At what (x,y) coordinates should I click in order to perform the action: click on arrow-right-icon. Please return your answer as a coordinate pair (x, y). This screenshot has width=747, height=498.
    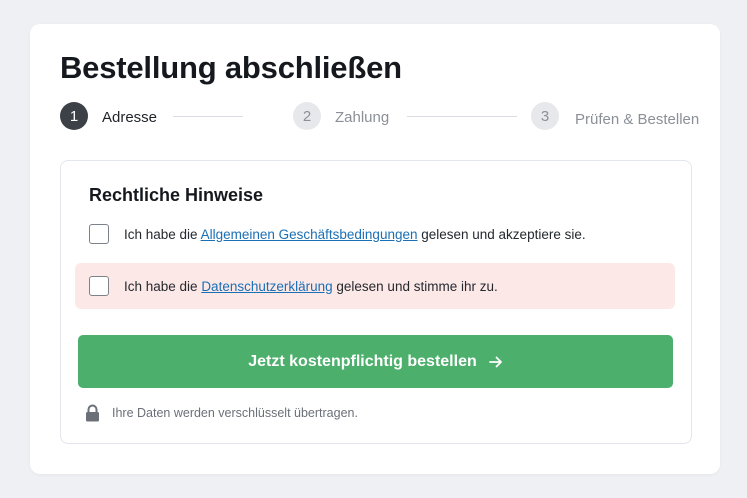
    Looking at the image, I should click on (495, 362).